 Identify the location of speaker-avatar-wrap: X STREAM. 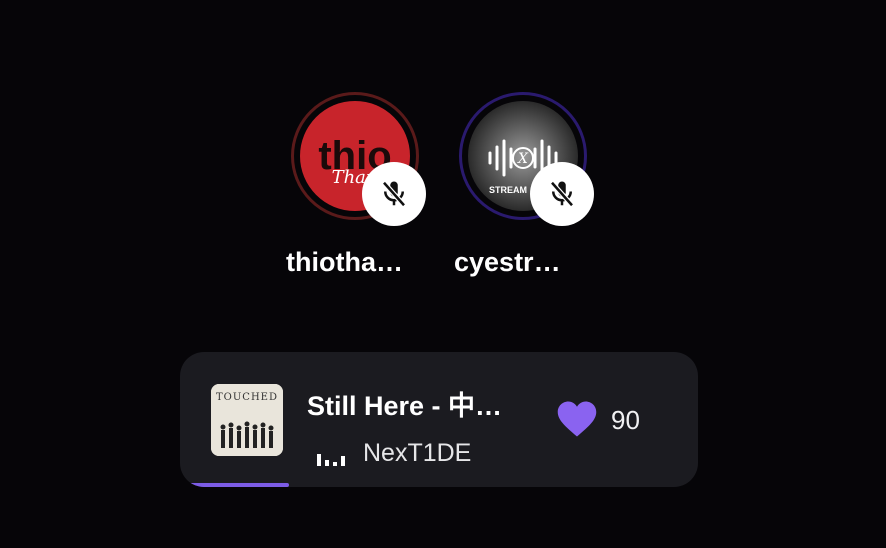
(526, 159).